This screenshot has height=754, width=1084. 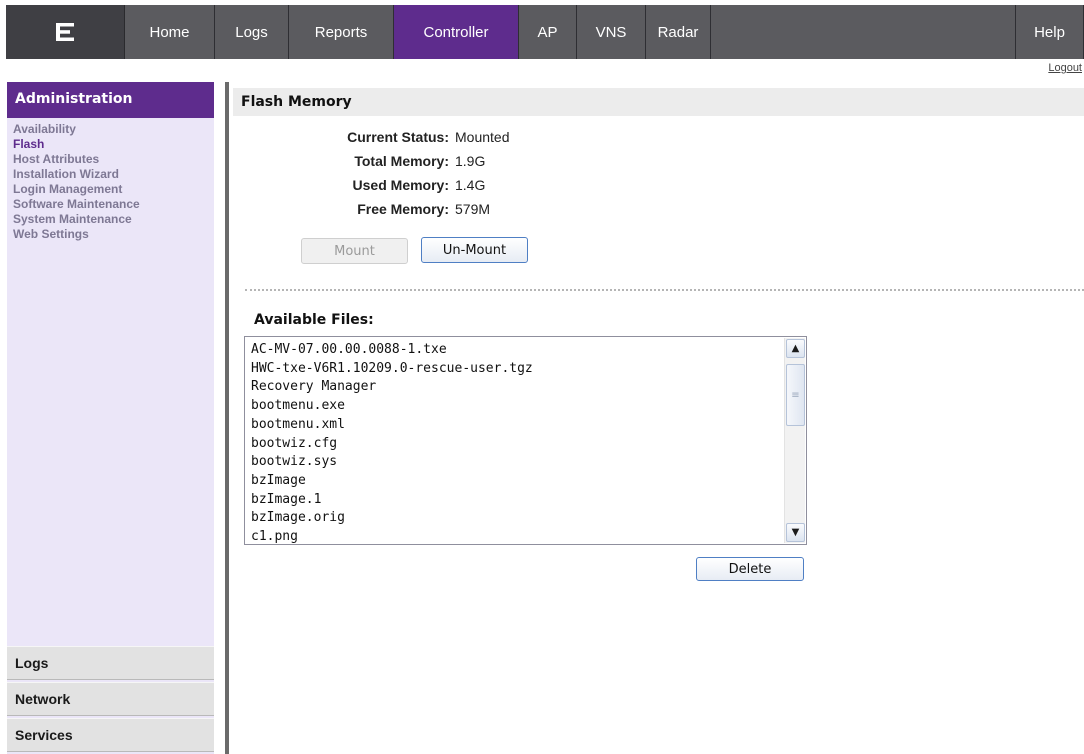 What do you see at coordinates (473, 209) in the screenshot?
I see `free-memory-value: 579M` at bounding box center [473, 209].